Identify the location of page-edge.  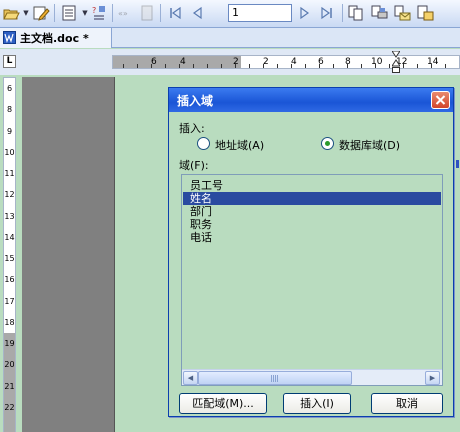
(114, 254).